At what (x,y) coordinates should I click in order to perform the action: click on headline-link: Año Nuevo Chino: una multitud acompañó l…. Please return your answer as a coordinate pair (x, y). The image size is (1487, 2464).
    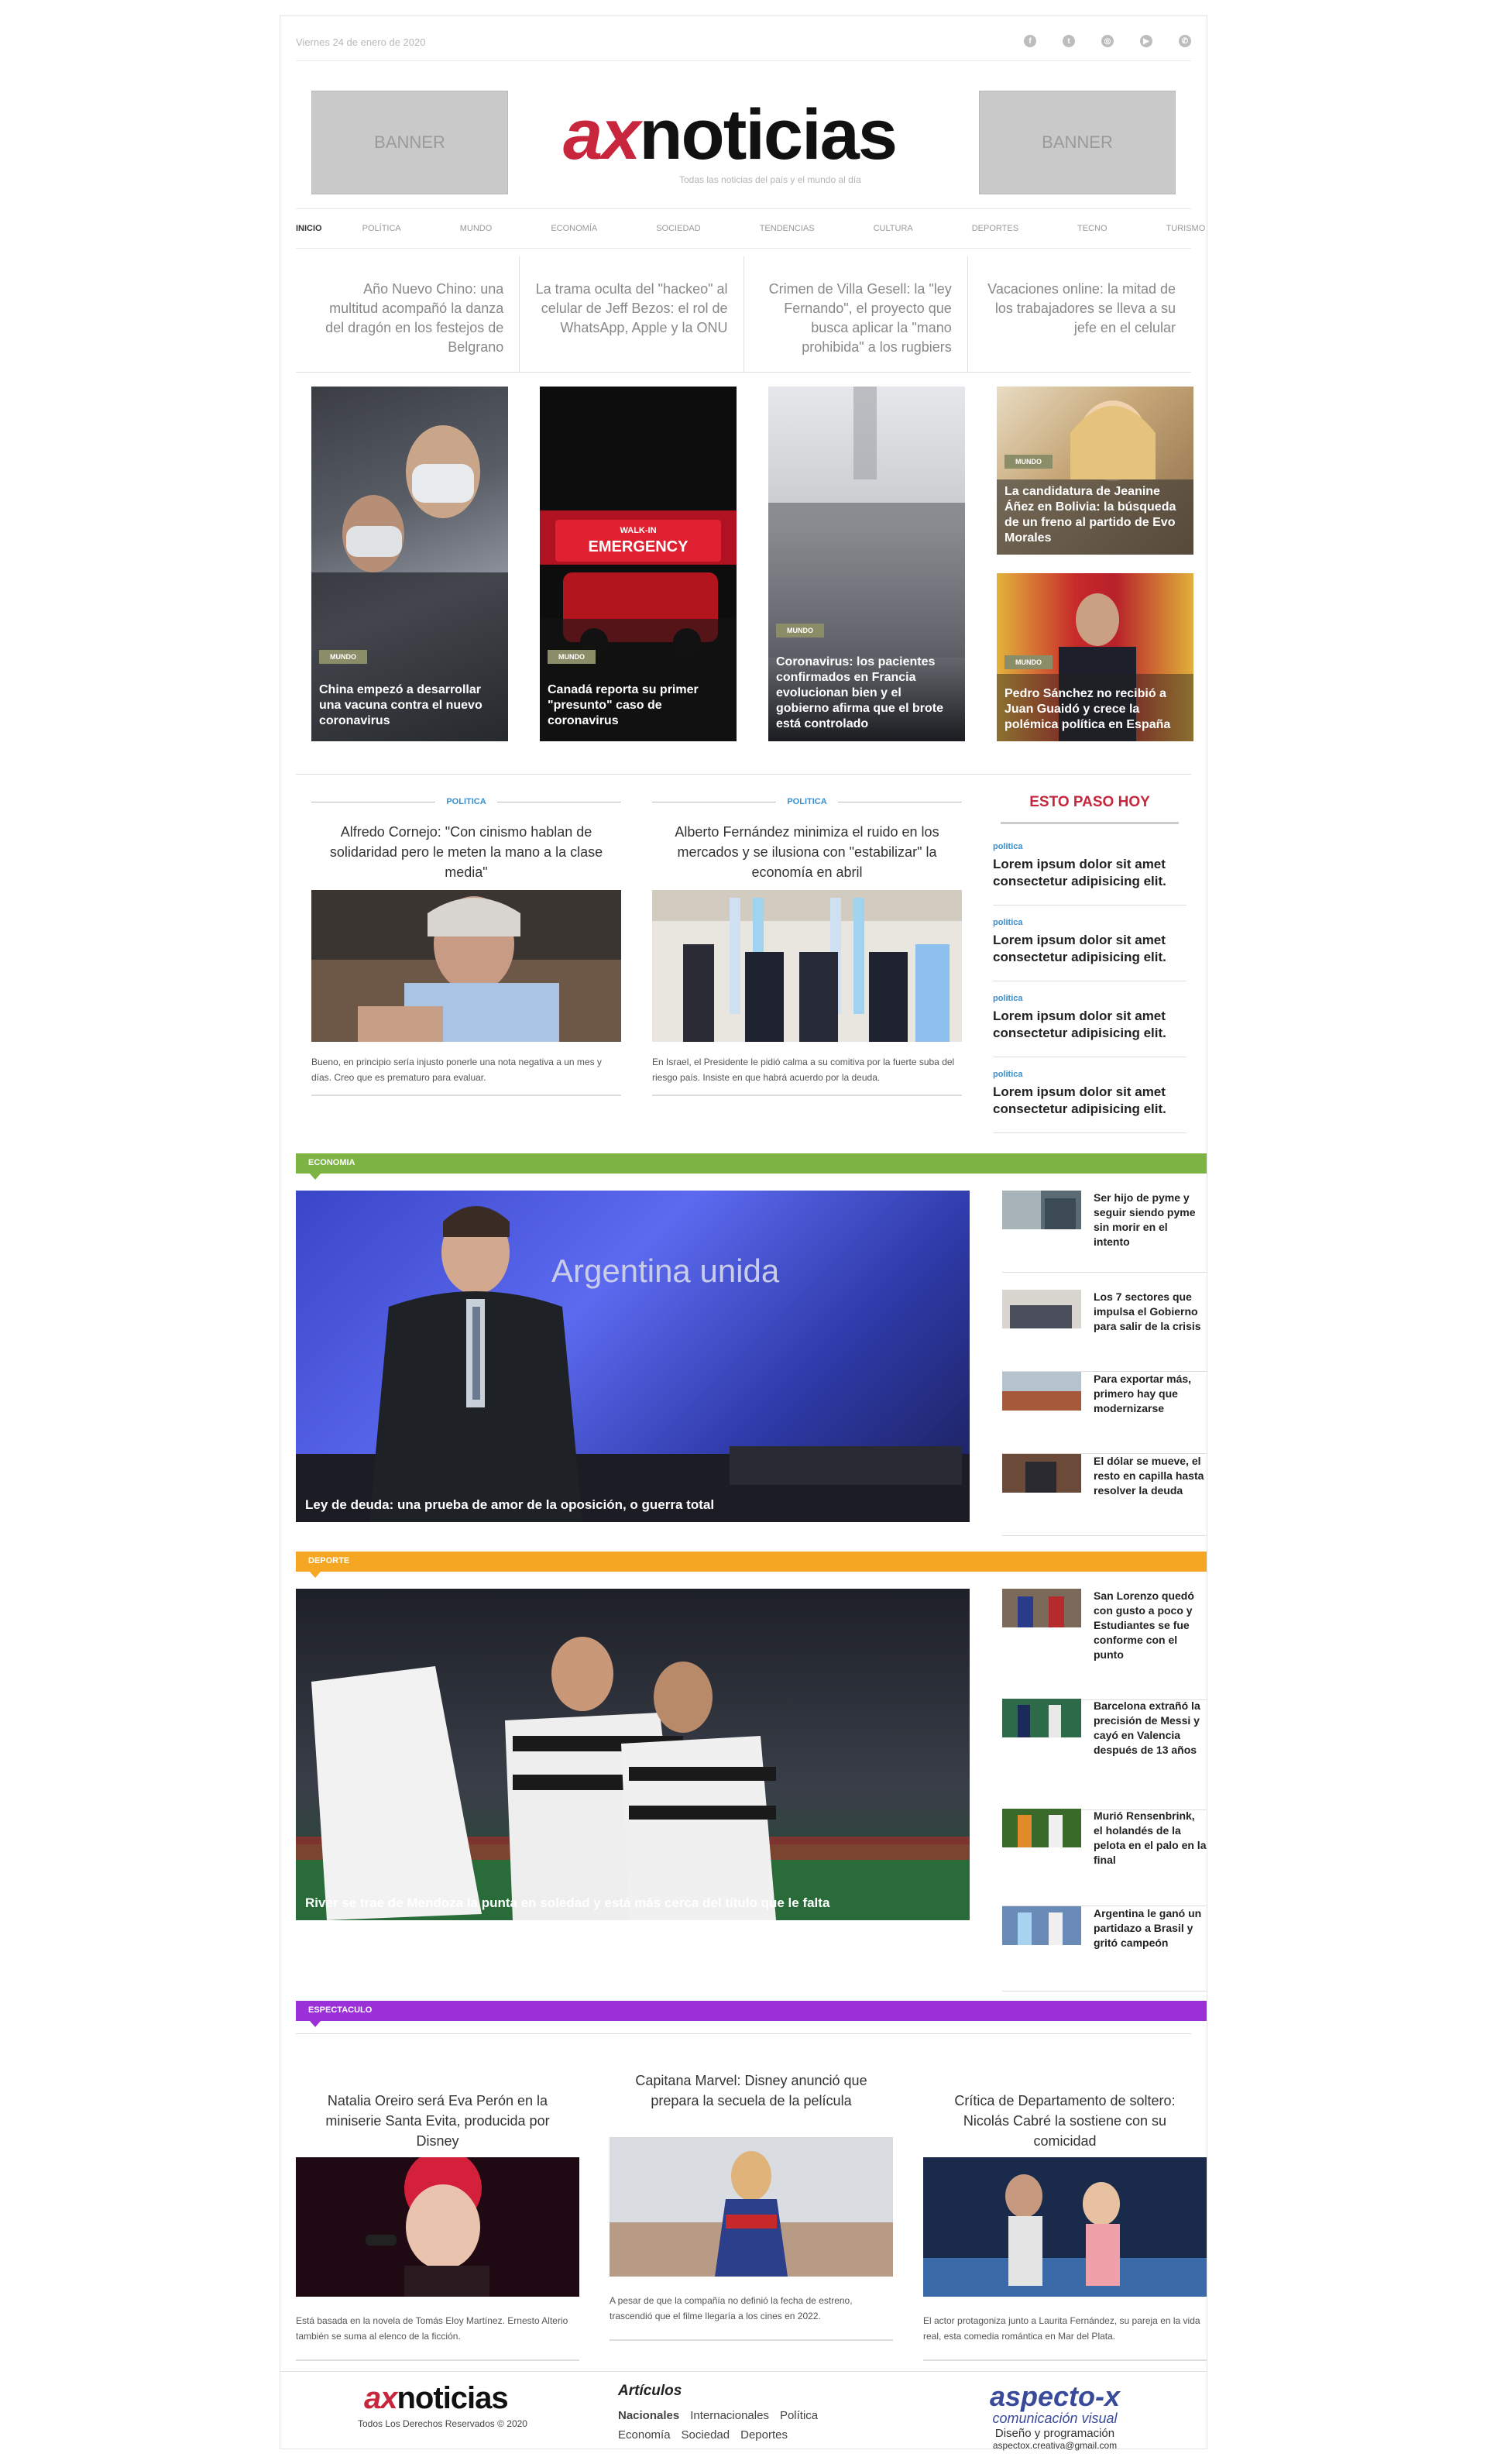
    Looking at the image, I should click on (408, 314).